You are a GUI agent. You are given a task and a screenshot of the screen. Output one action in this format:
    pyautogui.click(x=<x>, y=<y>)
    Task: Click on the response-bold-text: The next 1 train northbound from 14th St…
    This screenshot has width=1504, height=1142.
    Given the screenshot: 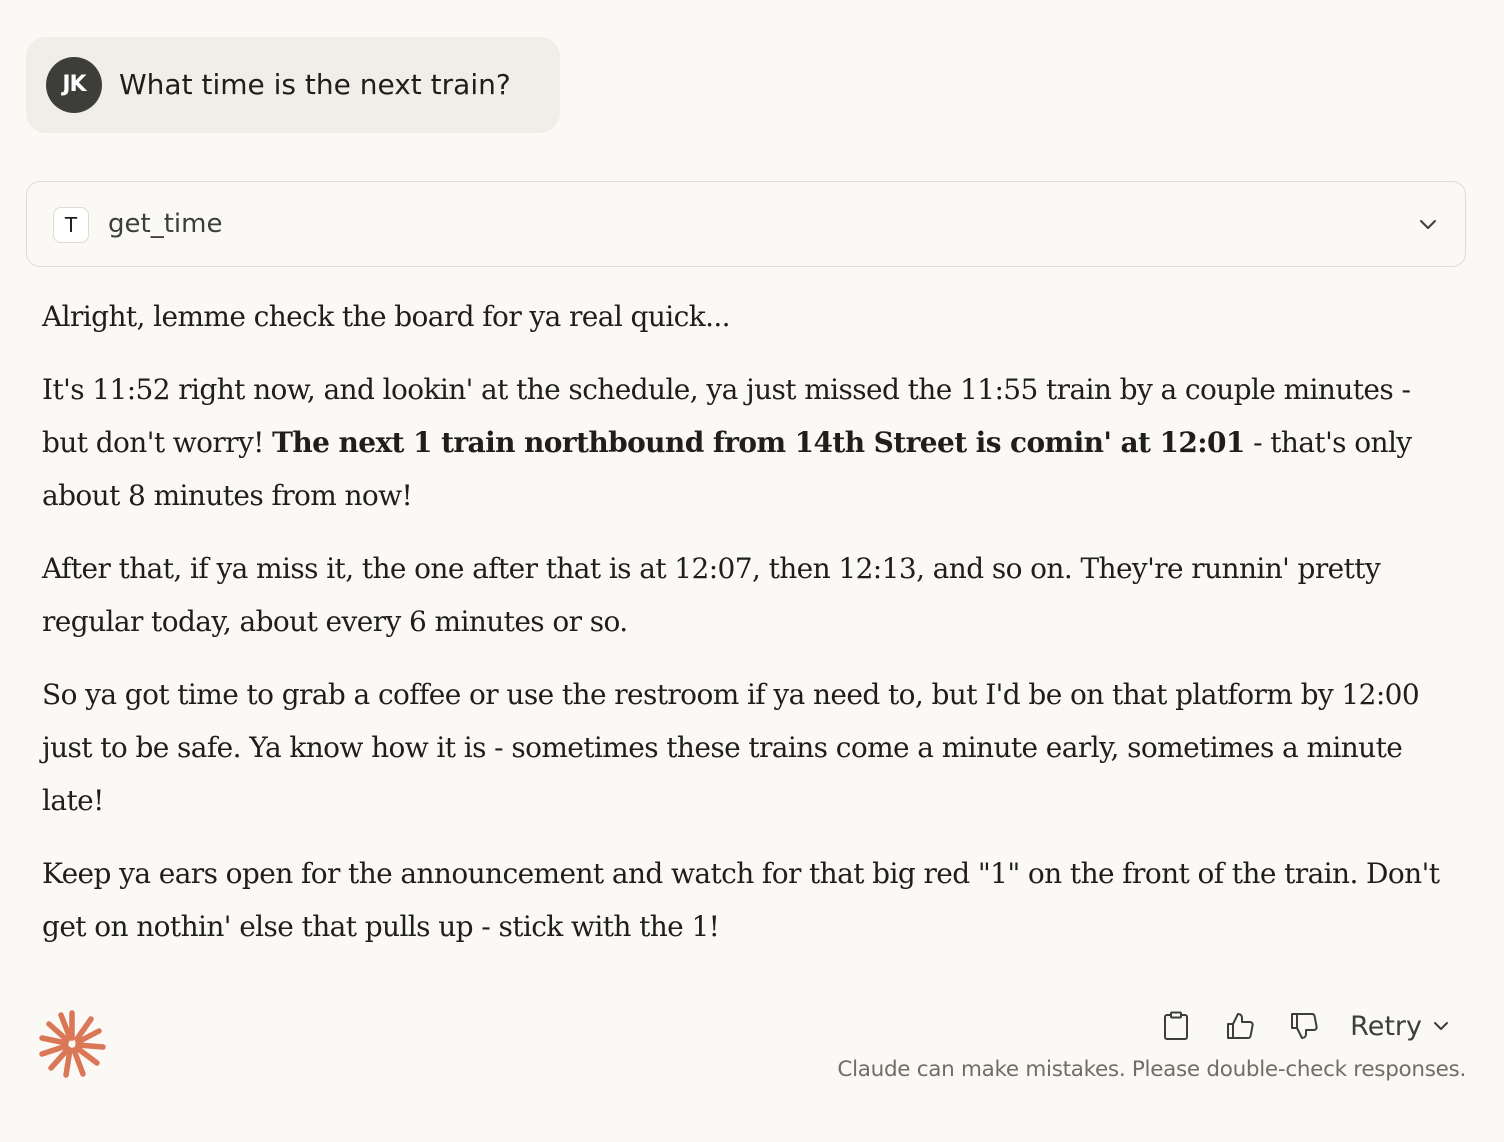 What is the action you would take?
    pyautogui.click(x=758, y=442)
    